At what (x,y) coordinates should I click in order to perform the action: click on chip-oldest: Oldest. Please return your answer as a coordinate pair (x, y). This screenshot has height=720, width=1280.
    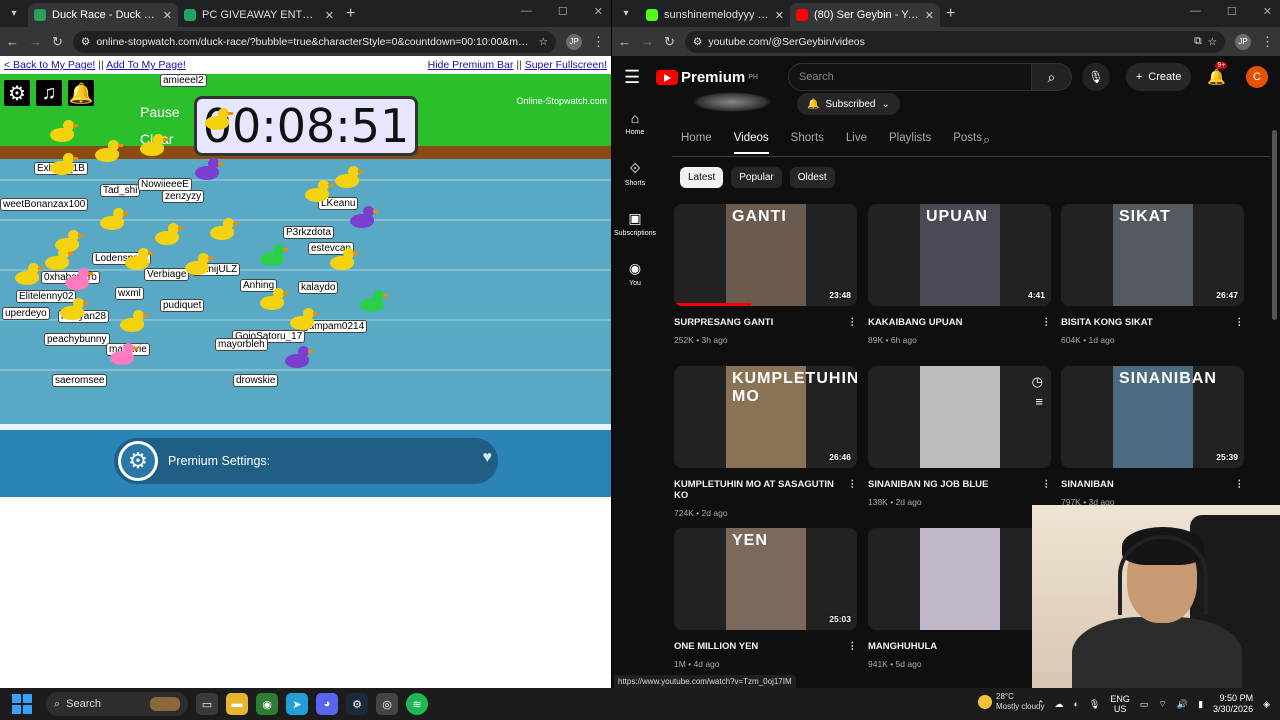
    Looking at the image, I should click on (812, 177).